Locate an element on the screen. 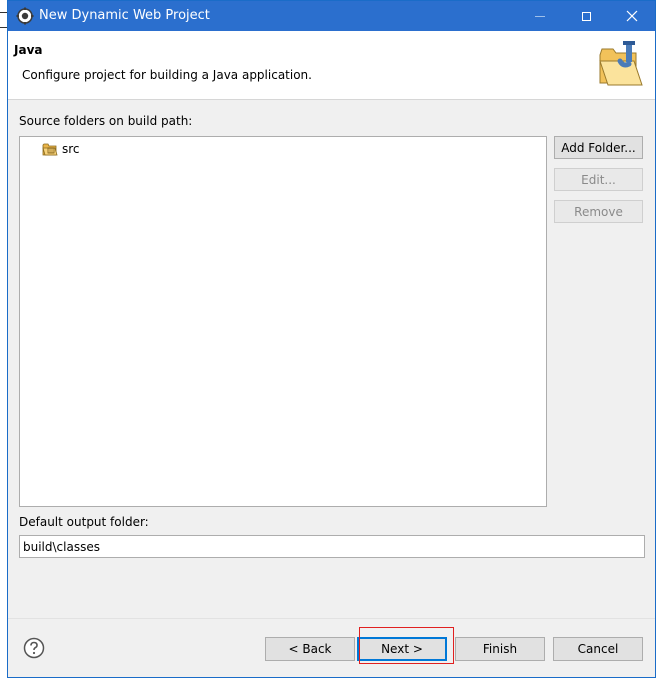 This screenshot has height=685, width=662. resize-cursor-icon is located at coordinates (3, 20).